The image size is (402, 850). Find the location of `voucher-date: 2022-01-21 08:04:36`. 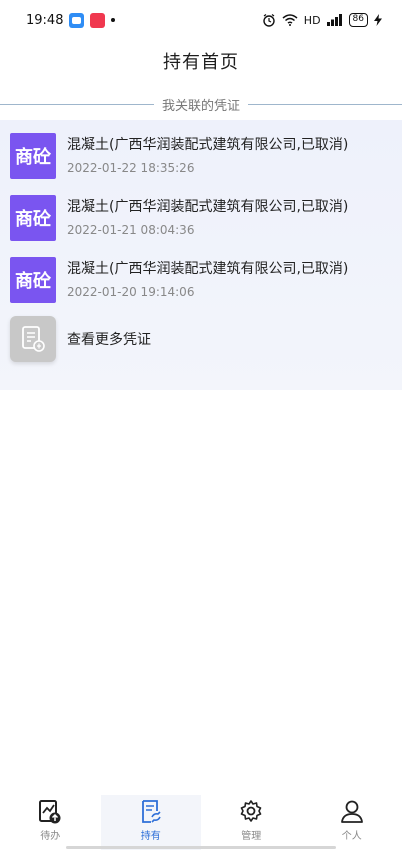

voucher-date: 2022-01-21 08:04:36 is located at coordinates (131, 230).